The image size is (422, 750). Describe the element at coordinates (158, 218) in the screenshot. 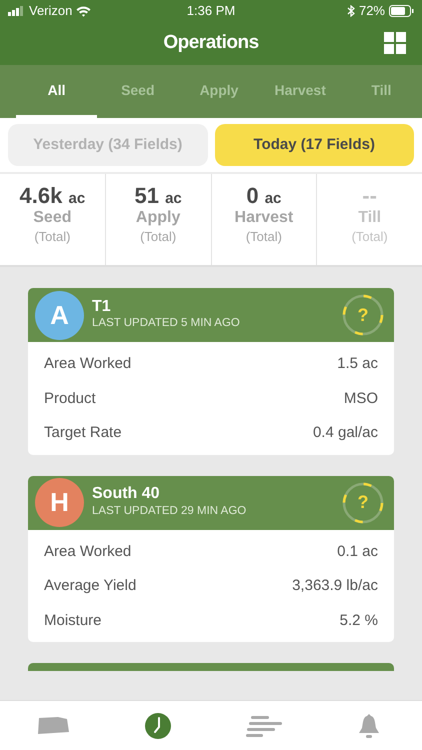

I see `total-label: Apply` at that location.